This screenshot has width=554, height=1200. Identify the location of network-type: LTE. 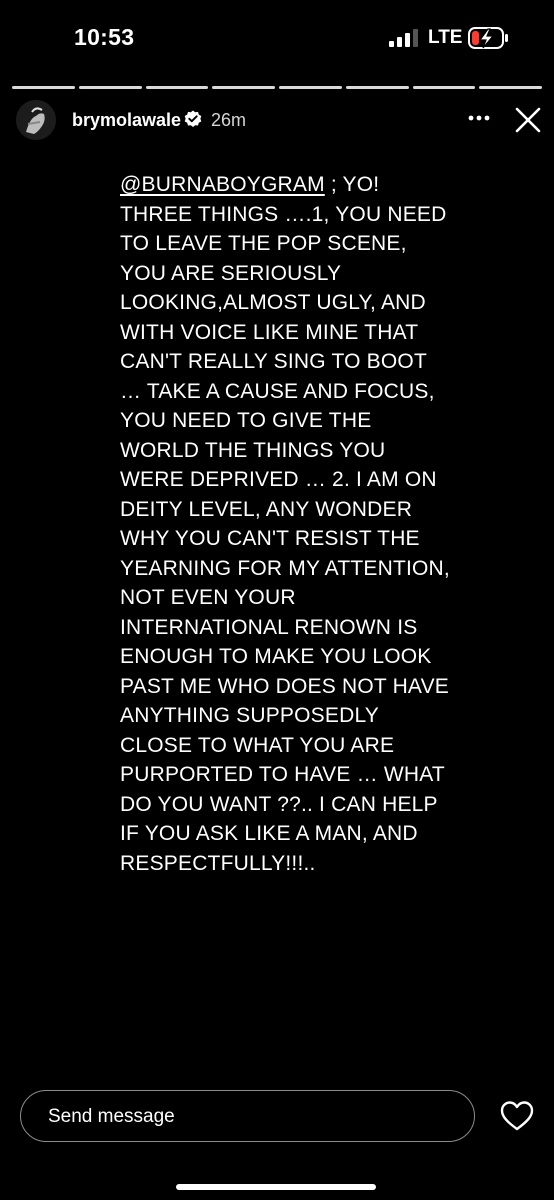
(445, 37).